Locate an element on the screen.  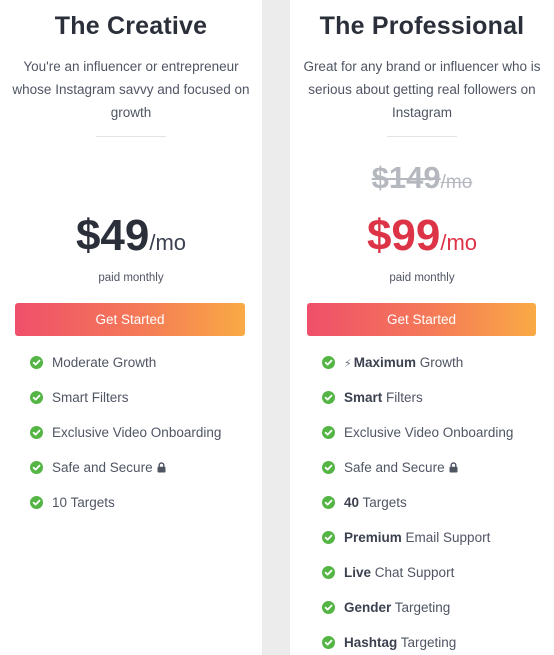
feature-label: Chat Support is located at coordinates (413, 572).